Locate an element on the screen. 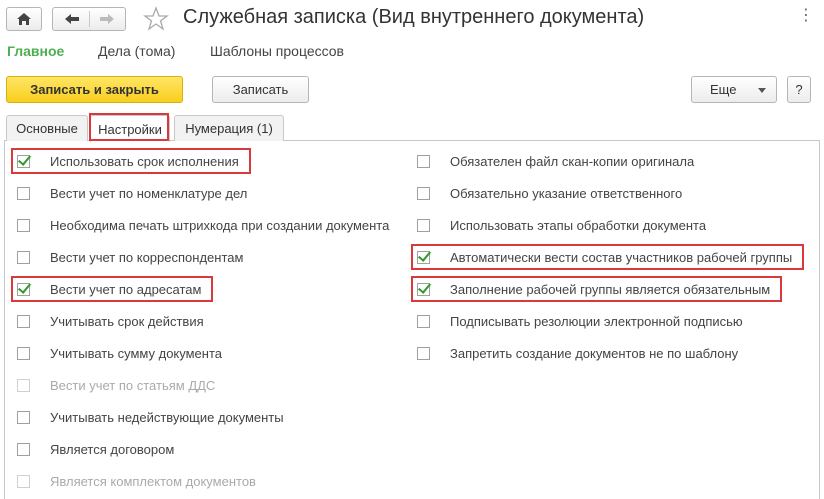 The width and height of the screenshot is (824, 499). more-menu-icon: ⋮ is located at coordinates (806, 15).